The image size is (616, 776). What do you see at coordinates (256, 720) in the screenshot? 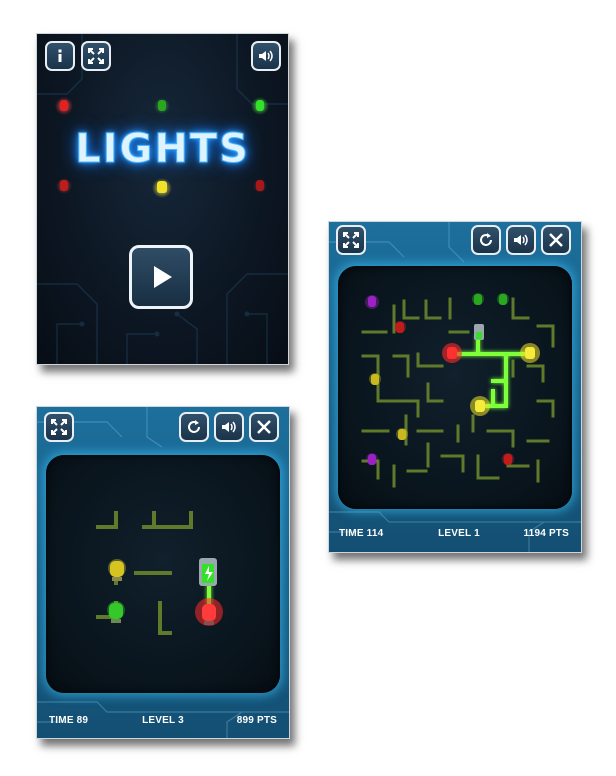
I see `points-display: 899 PTS` at bounding box center [256, 720].